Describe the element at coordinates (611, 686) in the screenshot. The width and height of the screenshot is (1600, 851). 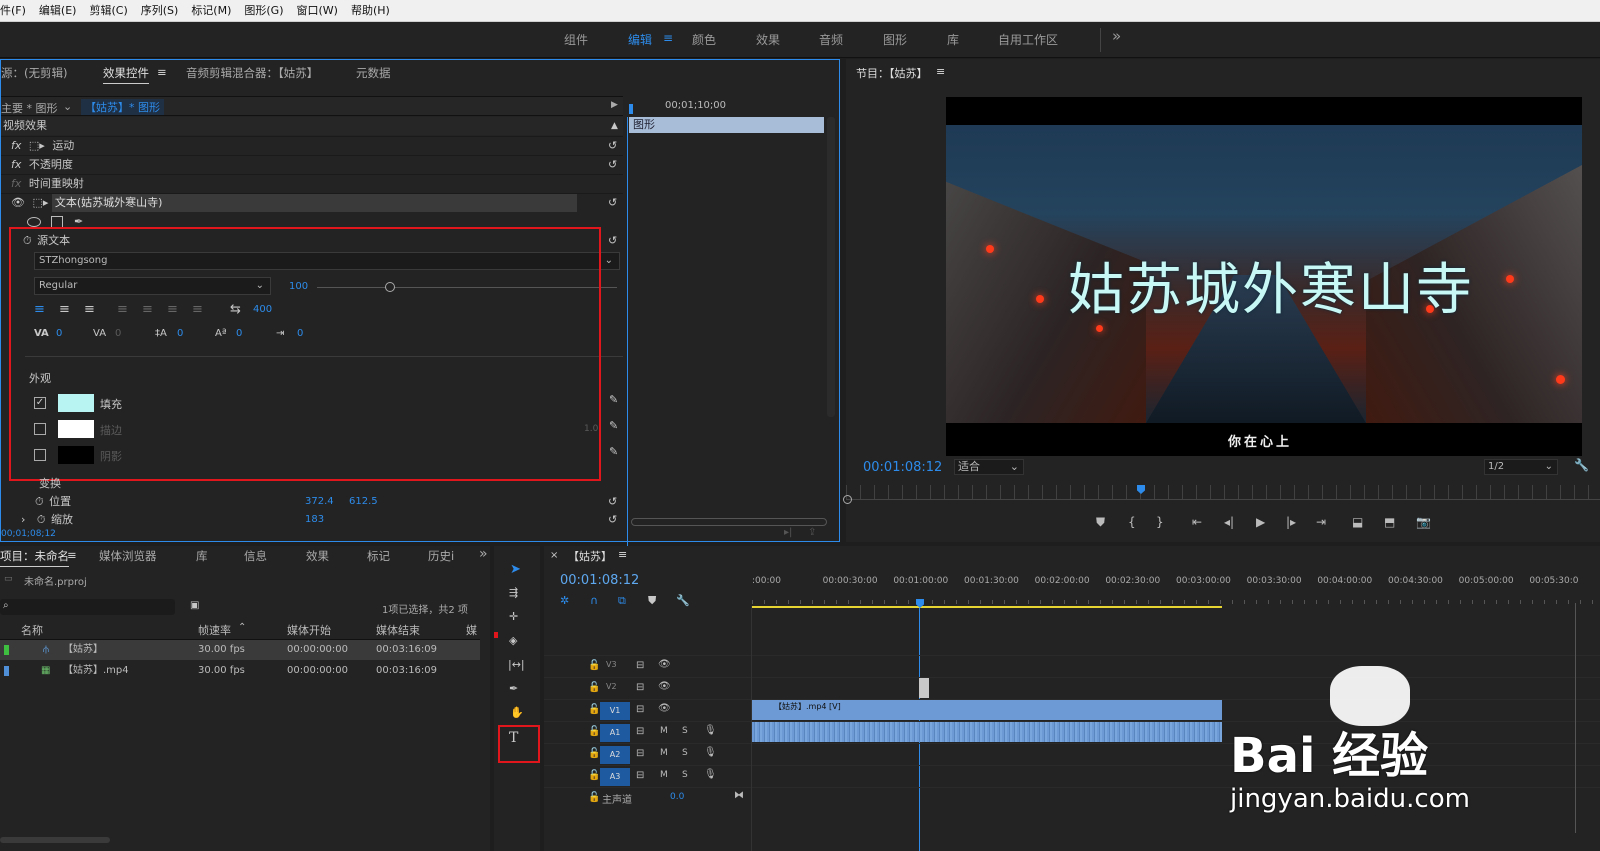
I see `track-v2-label: V2` at that location.